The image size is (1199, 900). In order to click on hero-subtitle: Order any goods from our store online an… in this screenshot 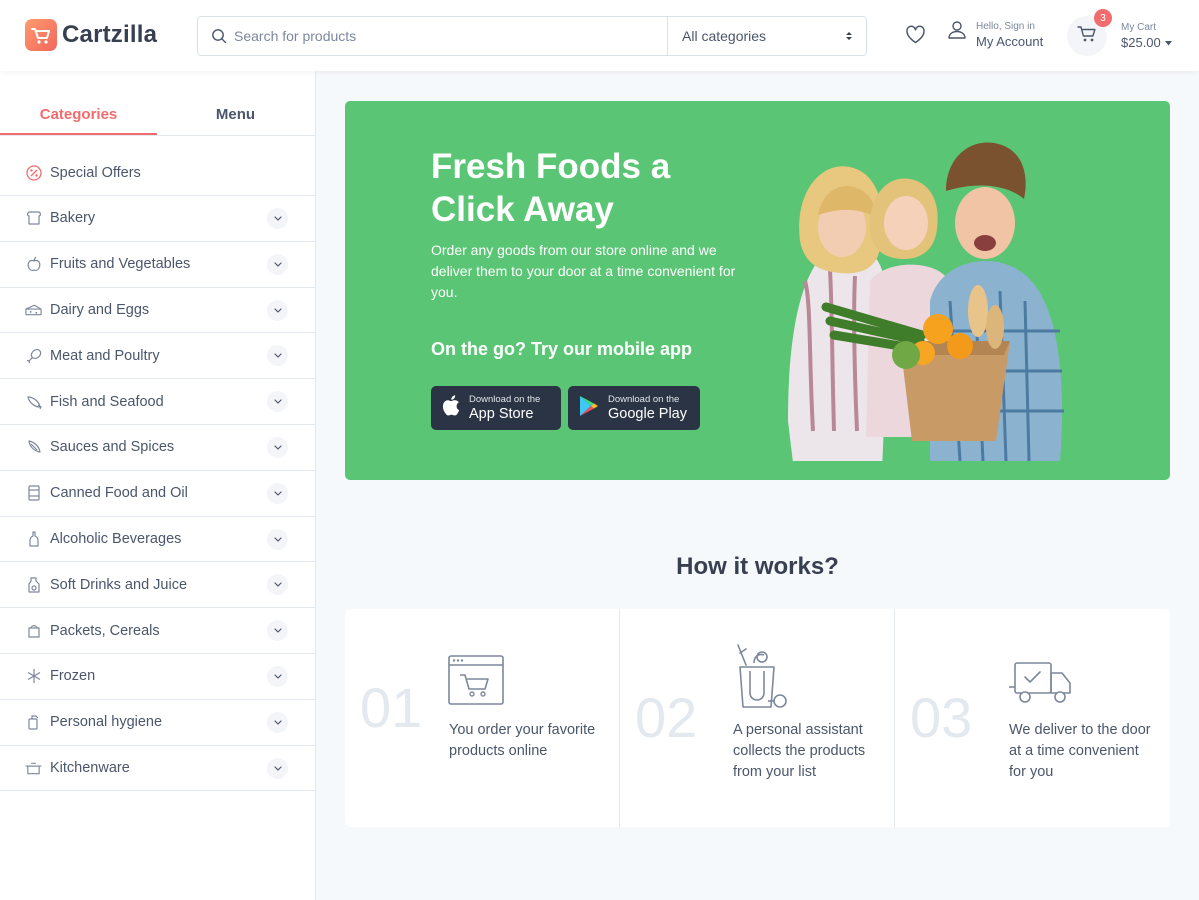, I will do `click(583, 271)`.